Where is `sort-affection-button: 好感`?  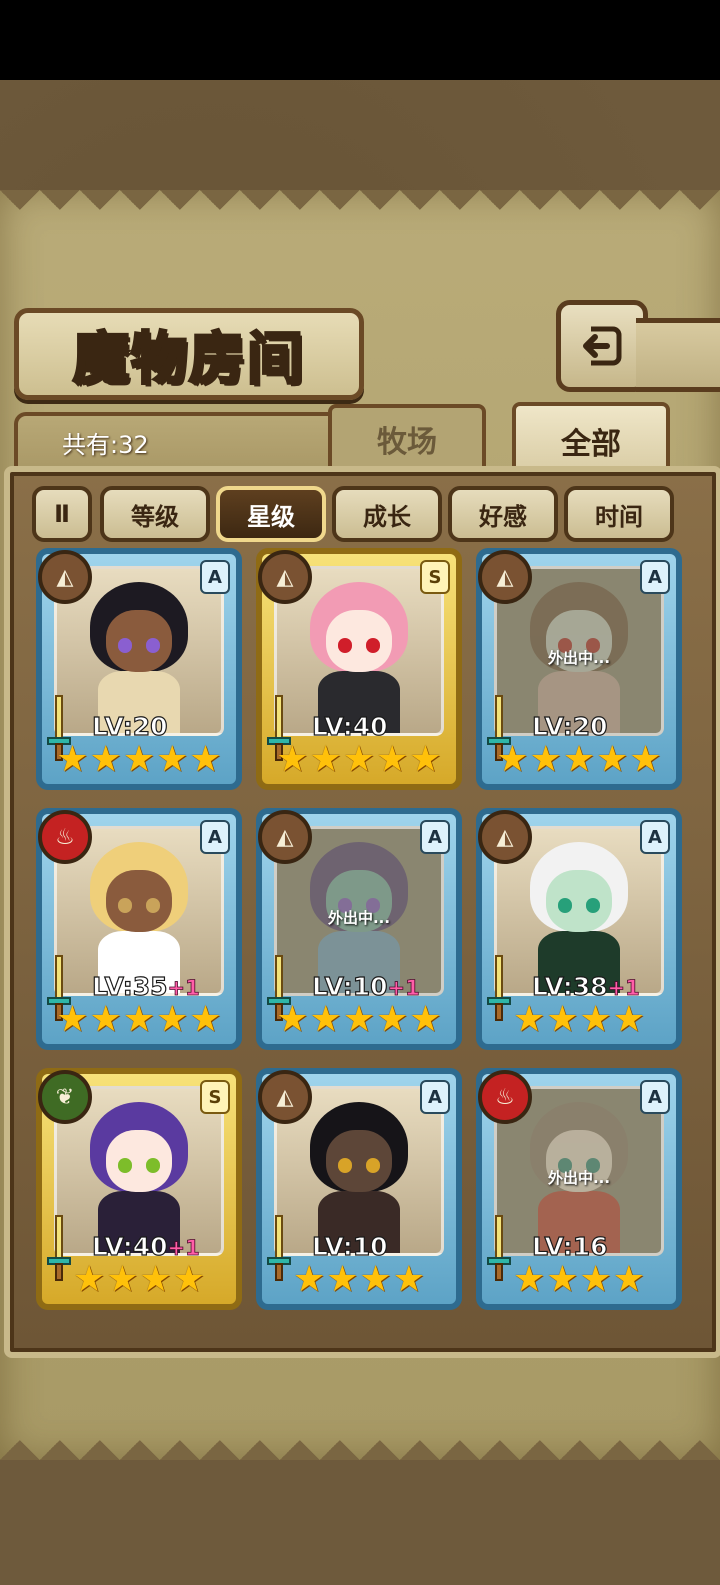
sort-affection-button: 好感 is located at coordinates (503, 514).